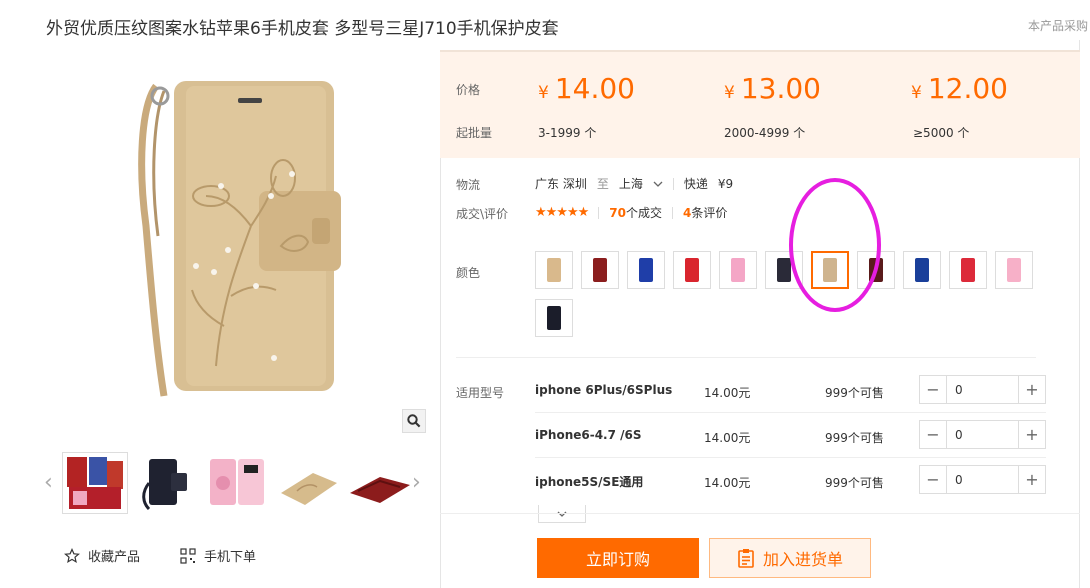  Describe the element at coordinates (482, 214) in the screenshot. I see `deals-label: 成交\评价` at that location.